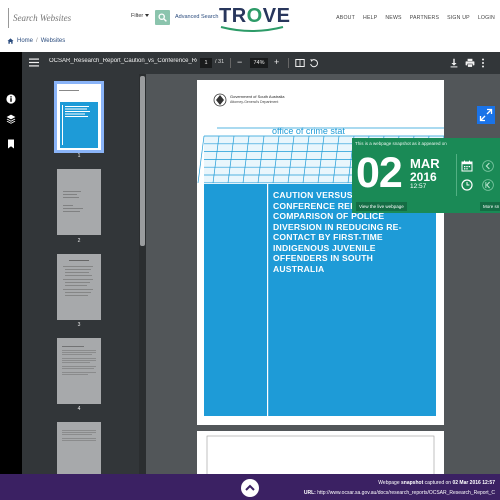 The width and height of the screenshot is (500, 500). Describe the element at coordinates (473, 483) in the screenshot. I see `capture-date: 02 Mar 2016 12:57` at that location.